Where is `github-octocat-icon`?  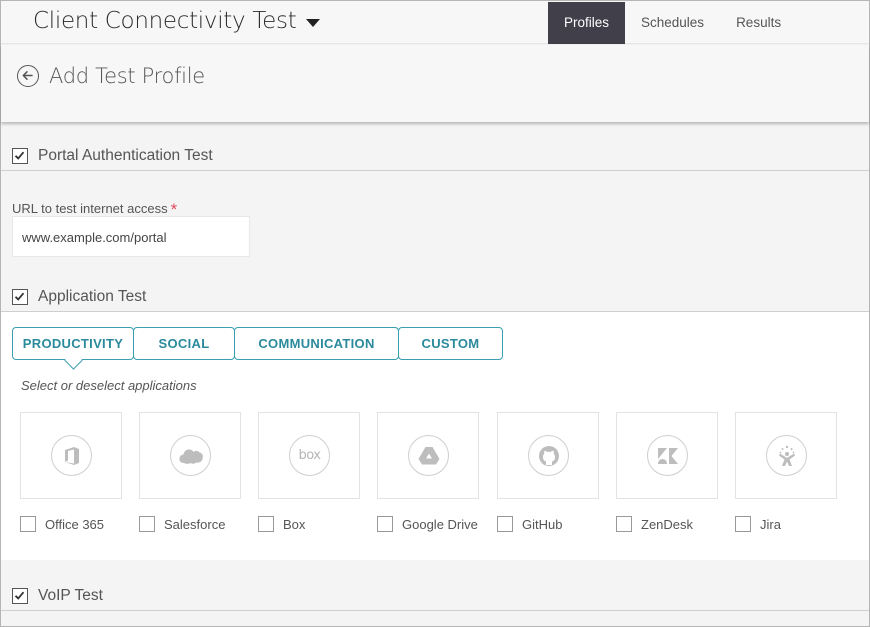
github-octocat-icon is located at coordinates (548, 455).